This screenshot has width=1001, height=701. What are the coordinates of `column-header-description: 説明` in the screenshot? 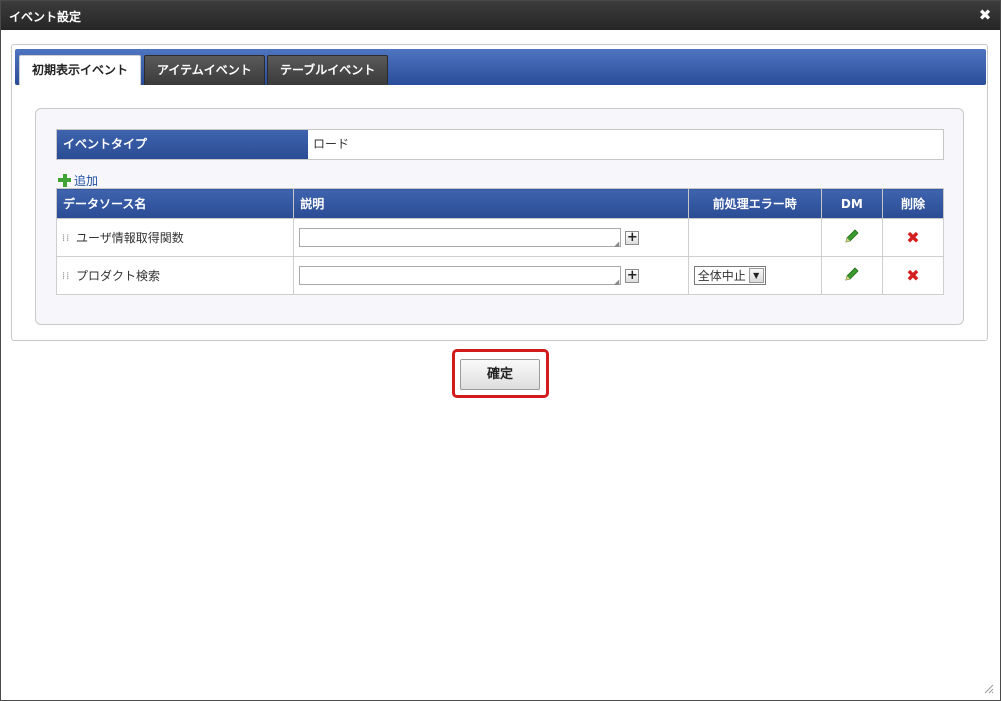 It's located at (491, 203).